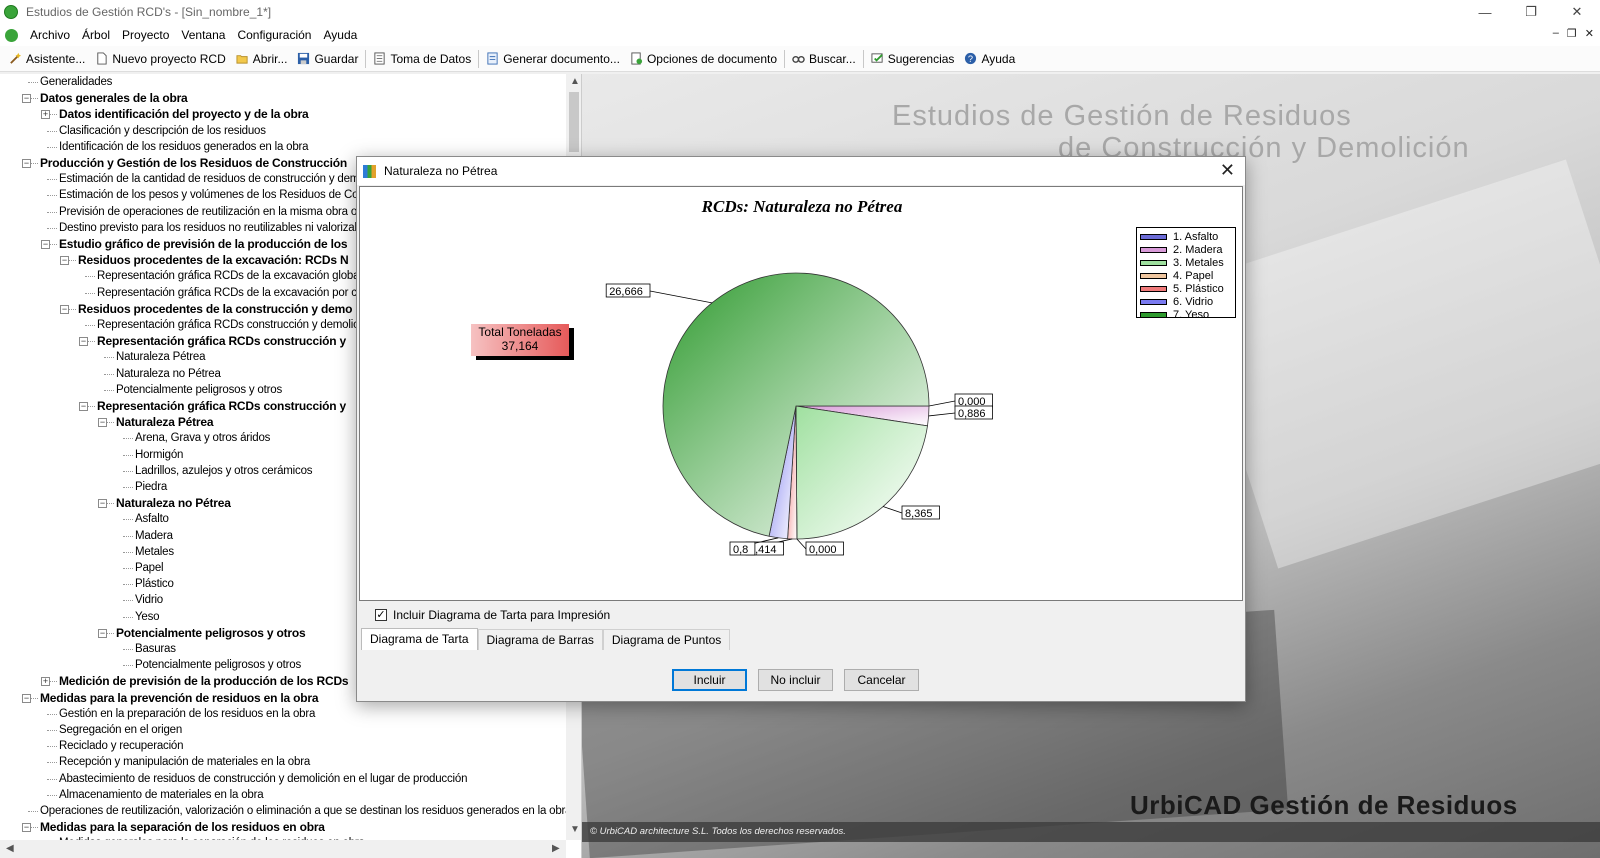 The image size is (1600, 858). I want to click on tab-diagrama-puntos: Diagrama de Puntos, so click(666, 639).